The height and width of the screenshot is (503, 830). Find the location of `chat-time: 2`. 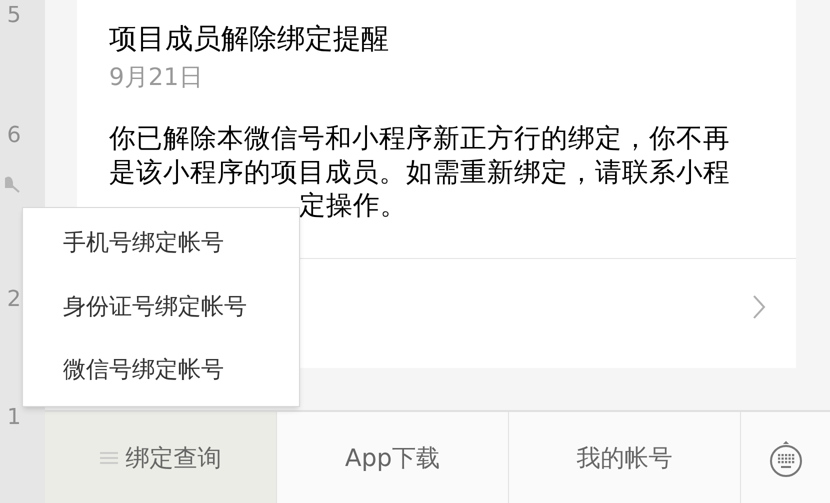

chat-time: 2 is located at coordinates (14, 300).